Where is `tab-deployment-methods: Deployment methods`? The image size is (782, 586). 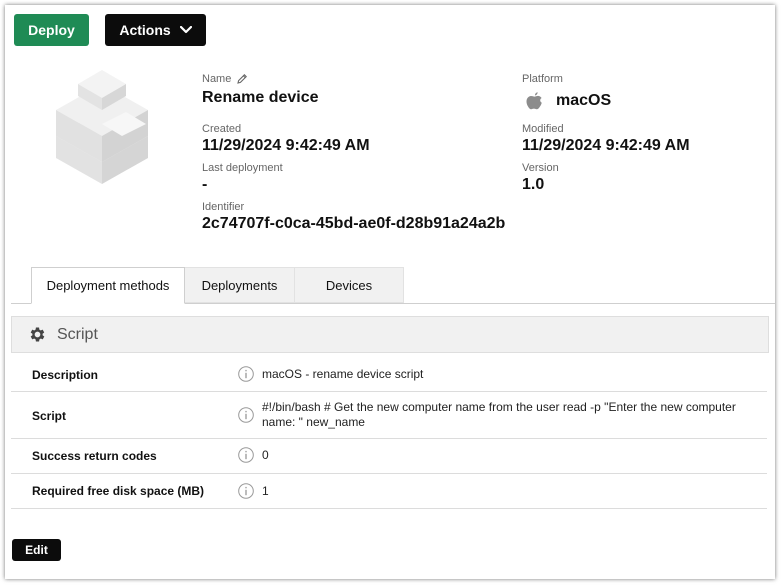
tab-deployment-methods: Deployment methods is located at coordinates (108, 285).